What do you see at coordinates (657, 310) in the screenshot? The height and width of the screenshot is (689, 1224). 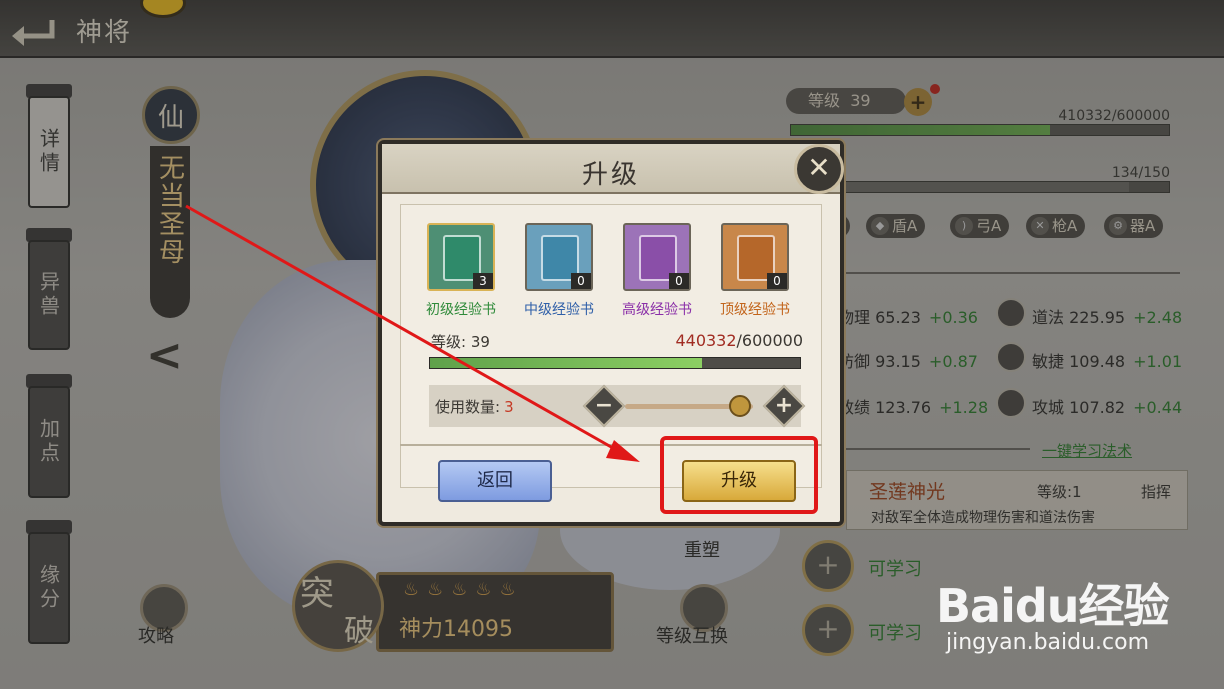 I see `book-label: 高级经验书` at bounding box center [657, 310].